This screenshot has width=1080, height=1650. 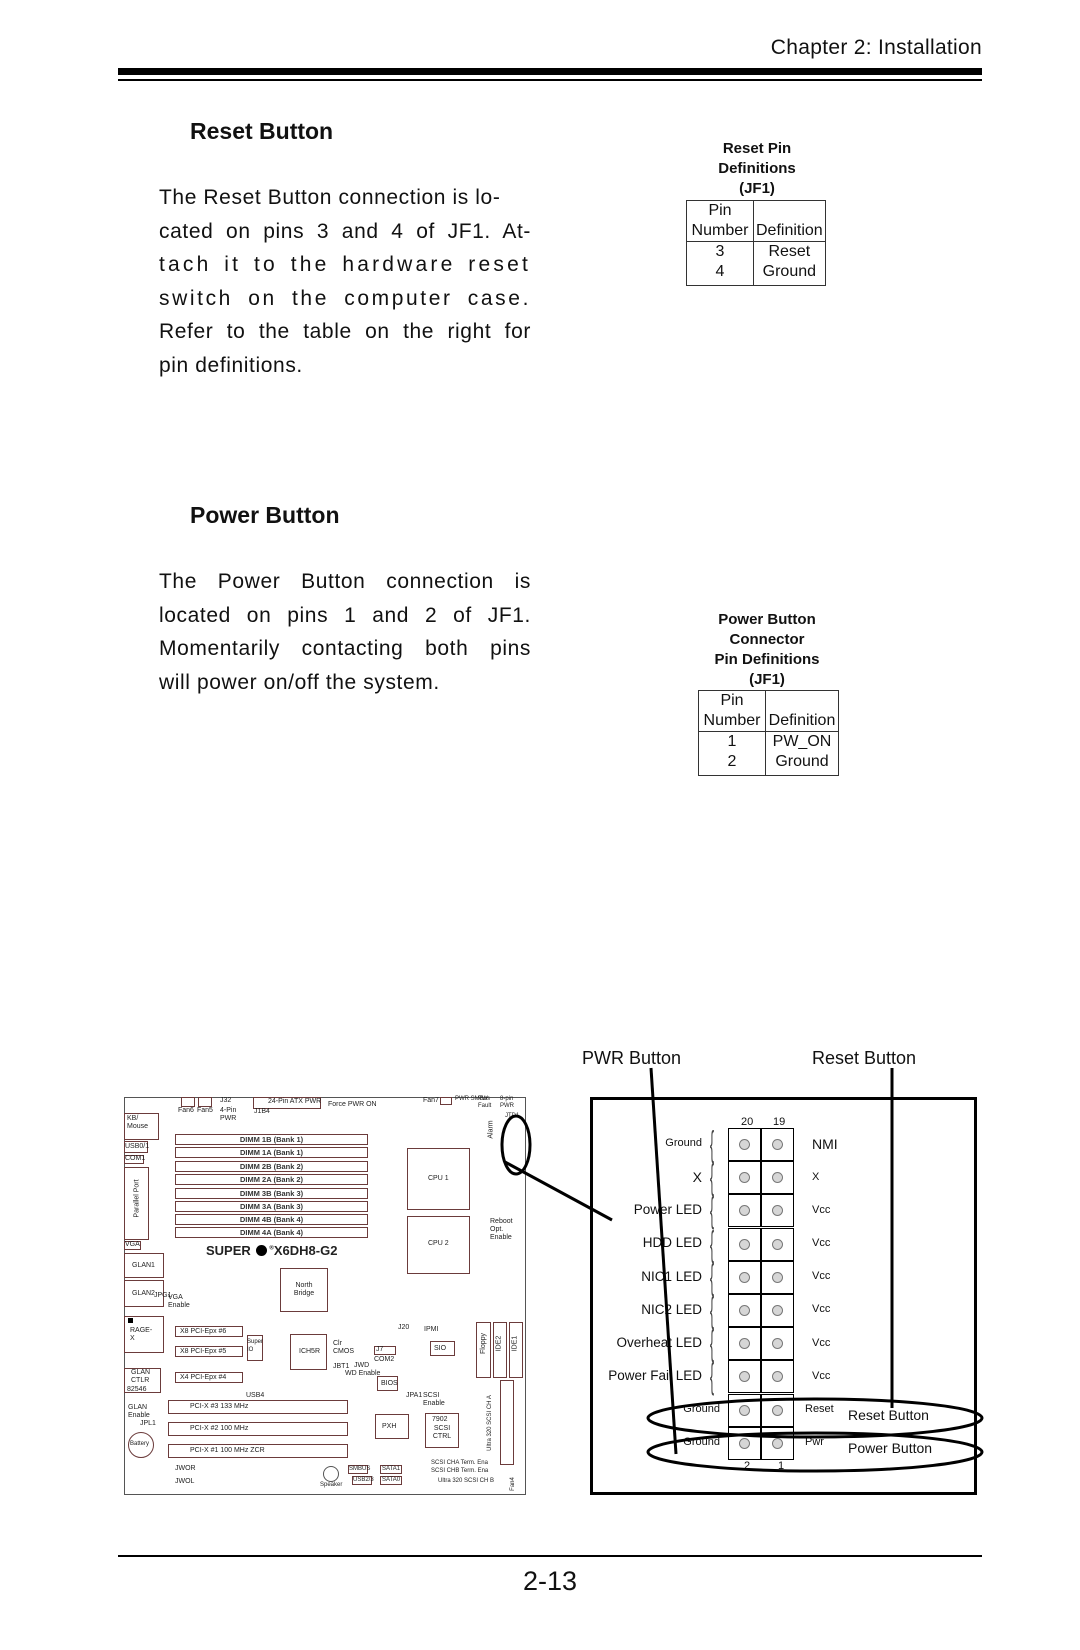 What do you see at coordinates (550, 1556) in the screenshot?
I see `footer-rule` at bounding box center [550, 1556].